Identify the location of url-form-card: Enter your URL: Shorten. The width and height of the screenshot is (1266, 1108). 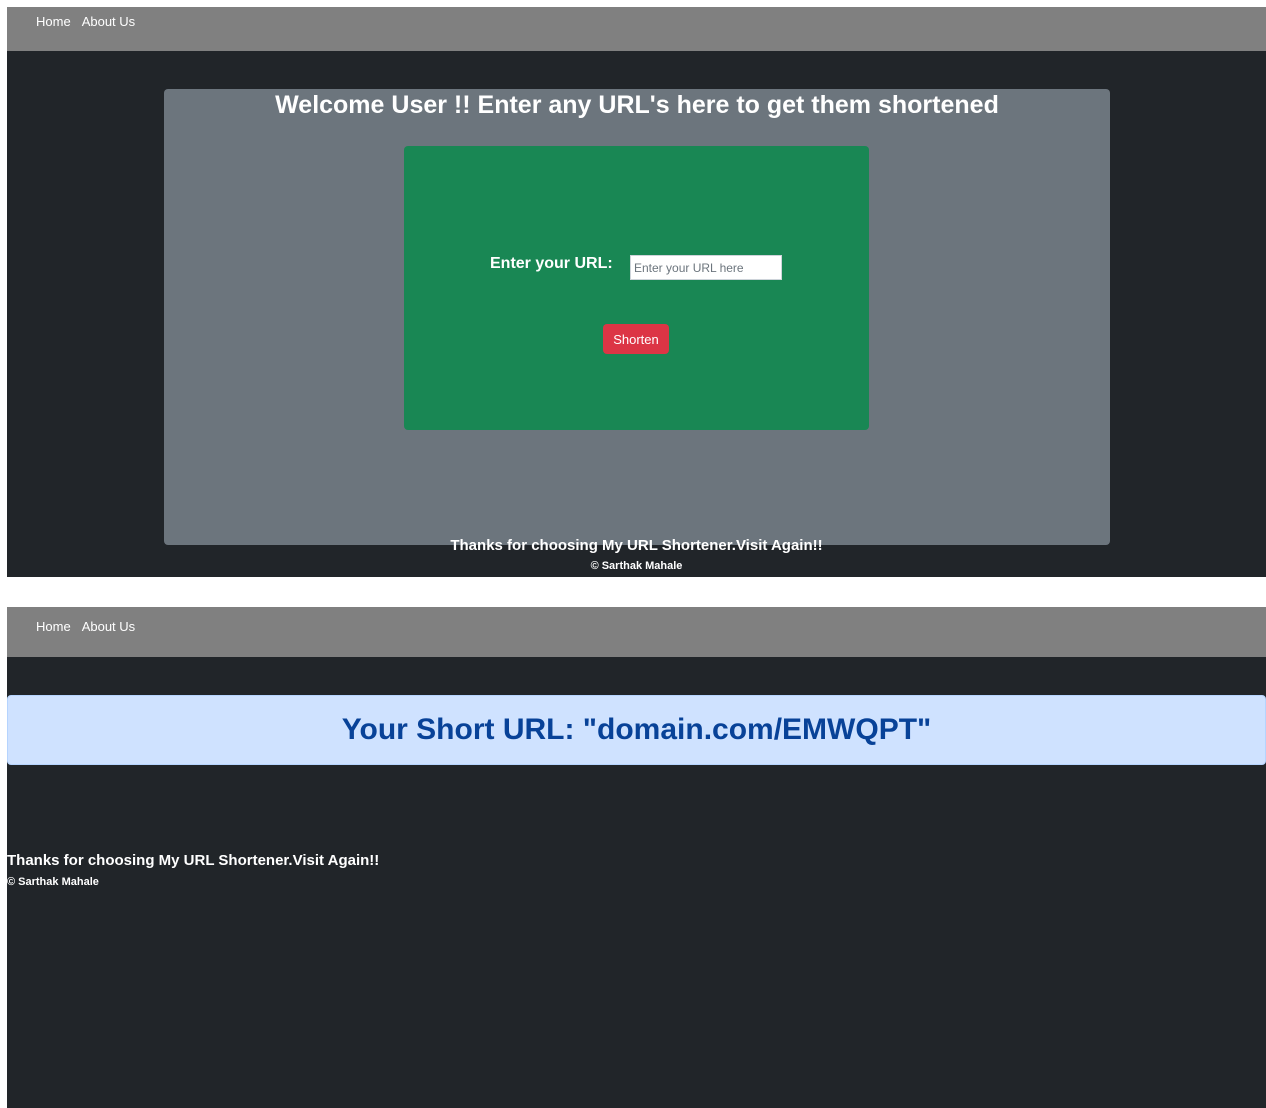
(636, 288).